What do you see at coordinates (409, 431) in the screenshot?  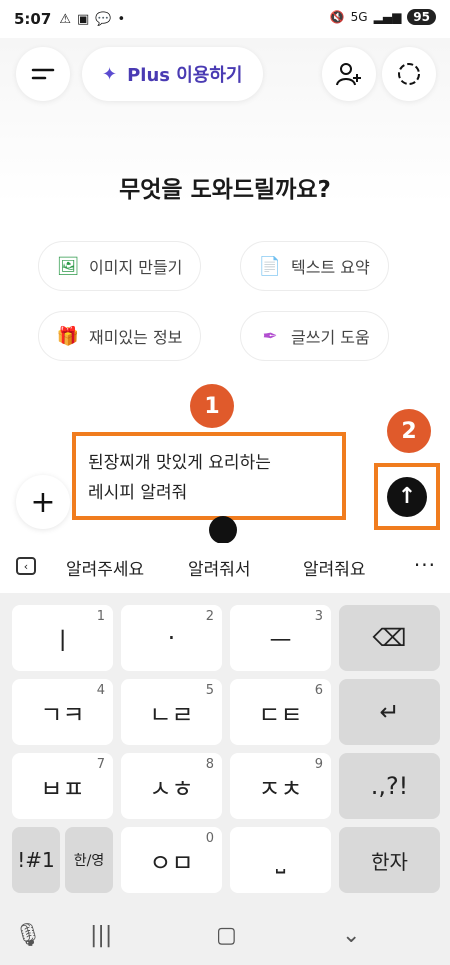 I see `annotation-badge-2: 2` at bounding box center [409, 431].